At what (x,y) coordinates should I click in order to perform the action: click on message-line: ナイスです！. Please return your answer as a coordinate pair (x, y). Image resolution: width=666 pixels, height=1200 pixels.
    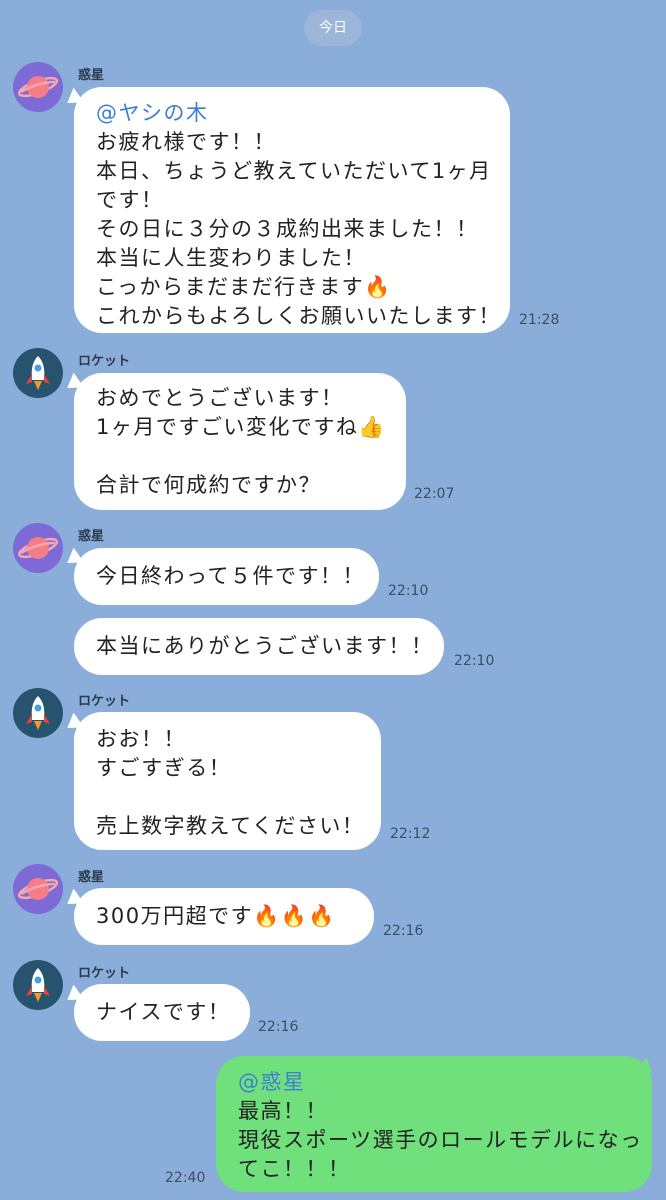
    Looking at the image, I should click on (163, 1012).